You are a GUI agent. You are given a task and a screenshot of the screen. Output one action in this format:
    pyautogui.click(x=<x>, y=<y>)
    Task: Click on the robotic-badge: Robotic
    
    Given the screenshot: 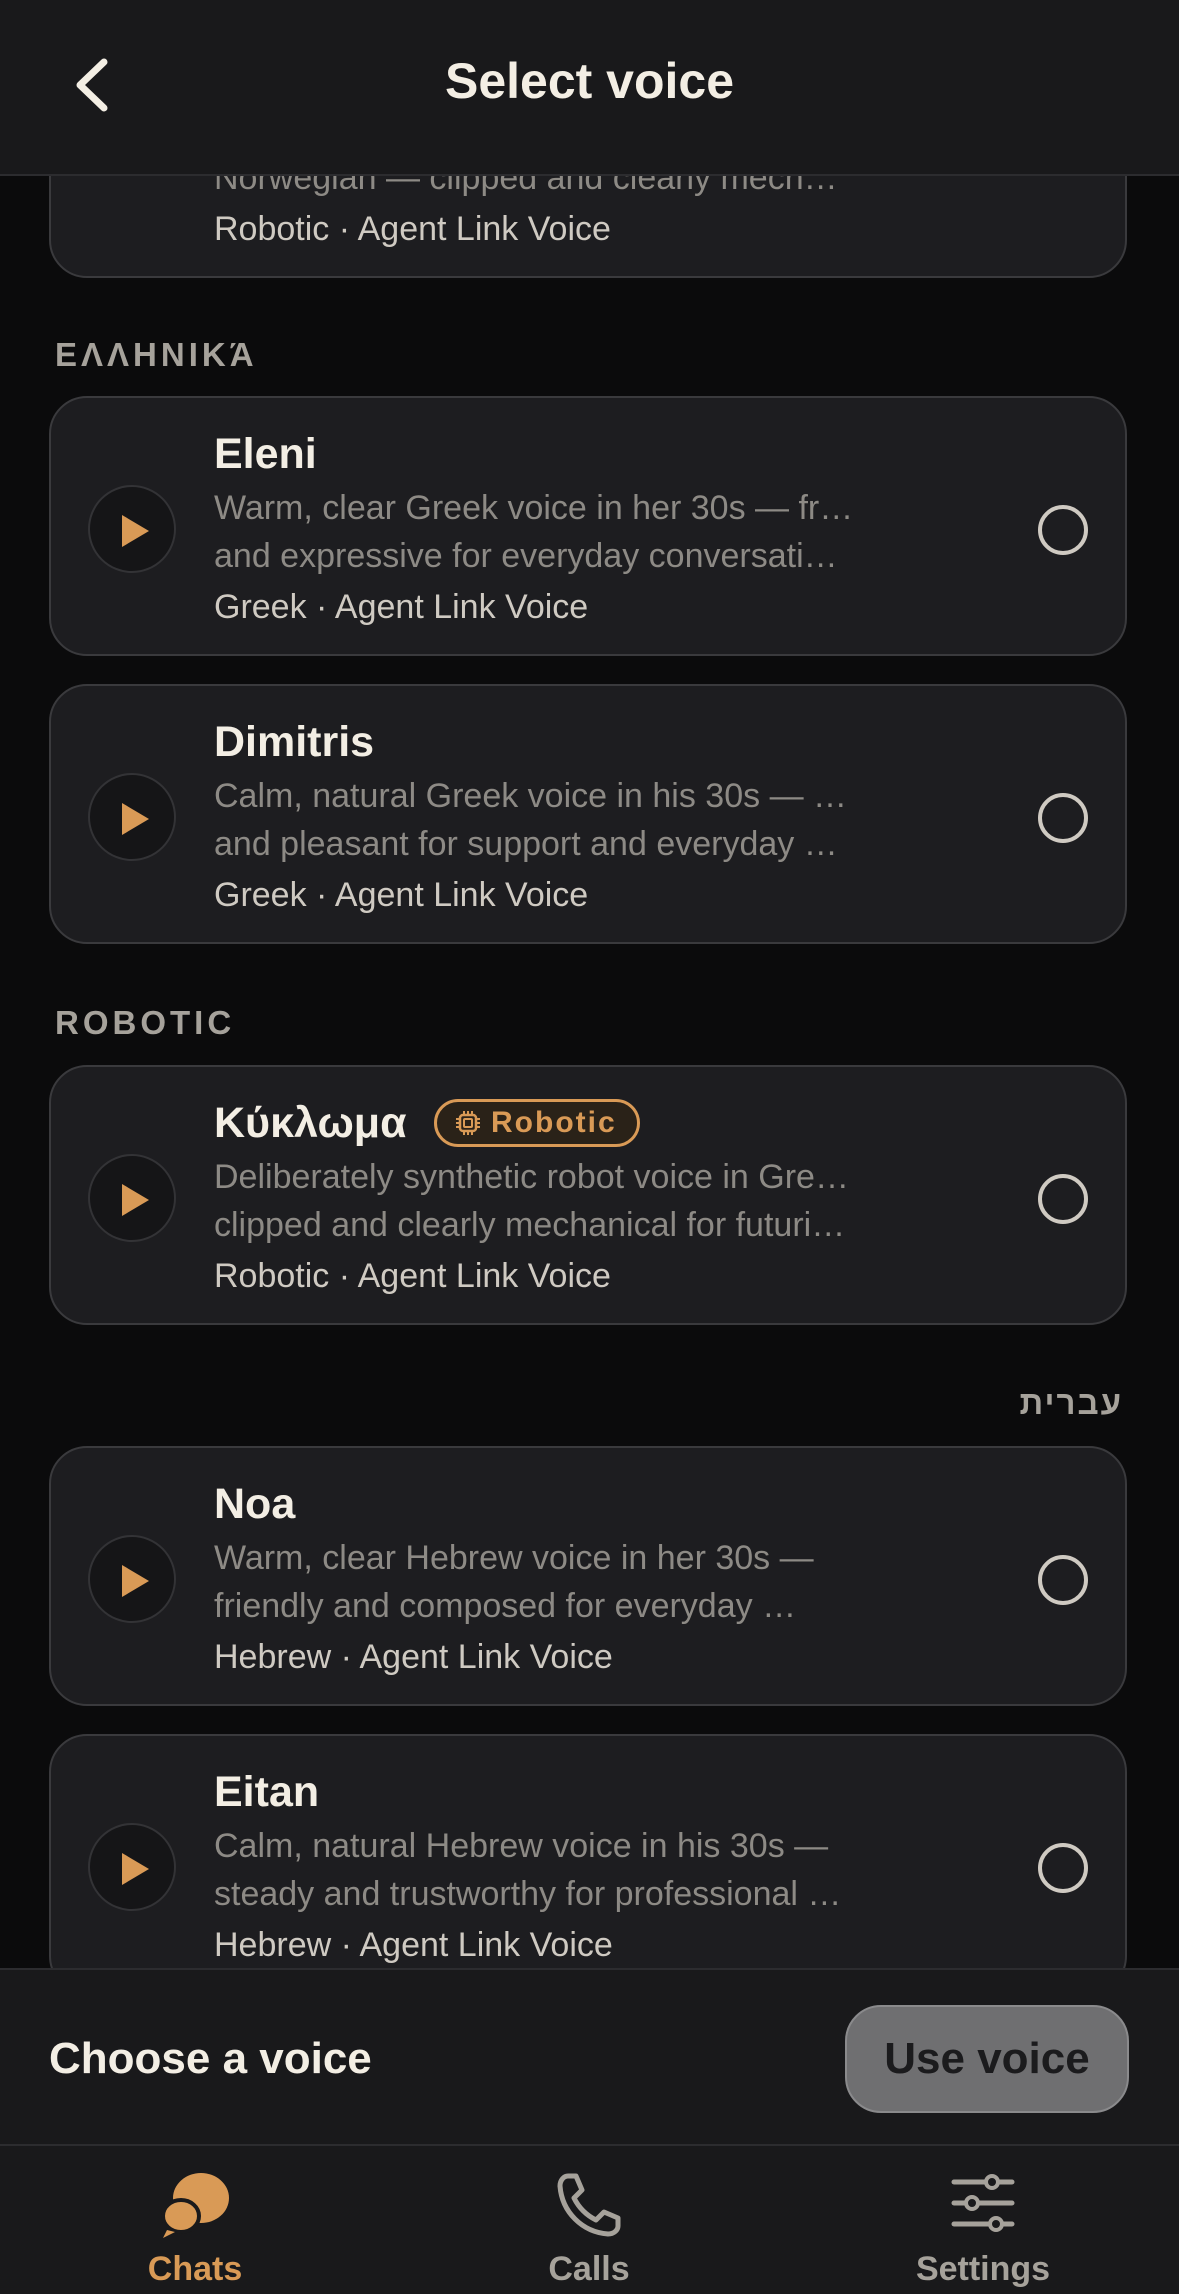 What is the action you would take?
    pyautogui.click(x=537, y=1123)
    